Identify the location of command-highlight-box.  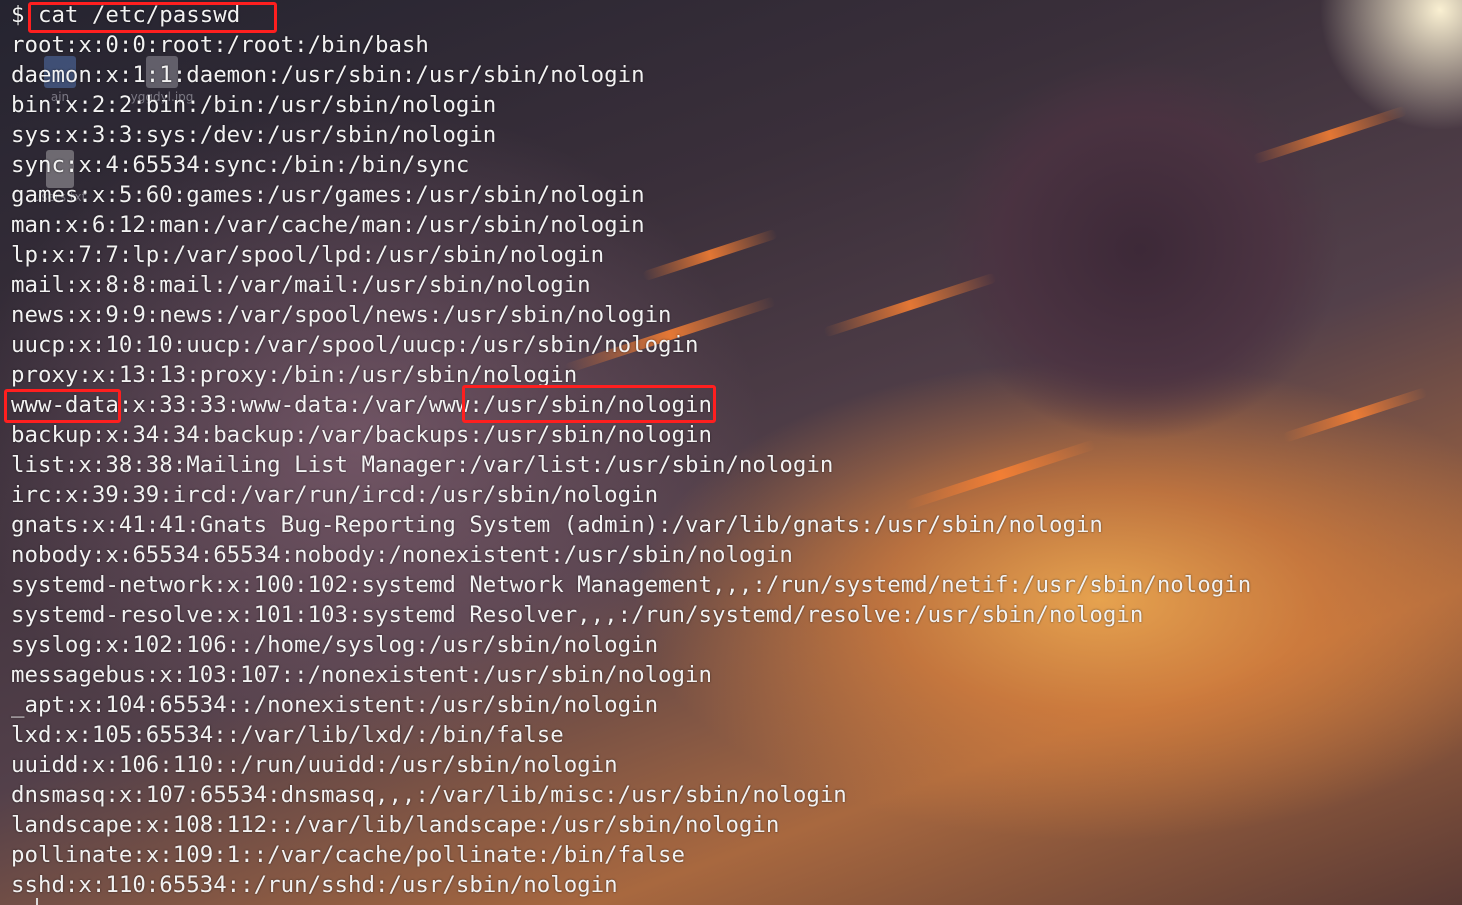
(152, 17).